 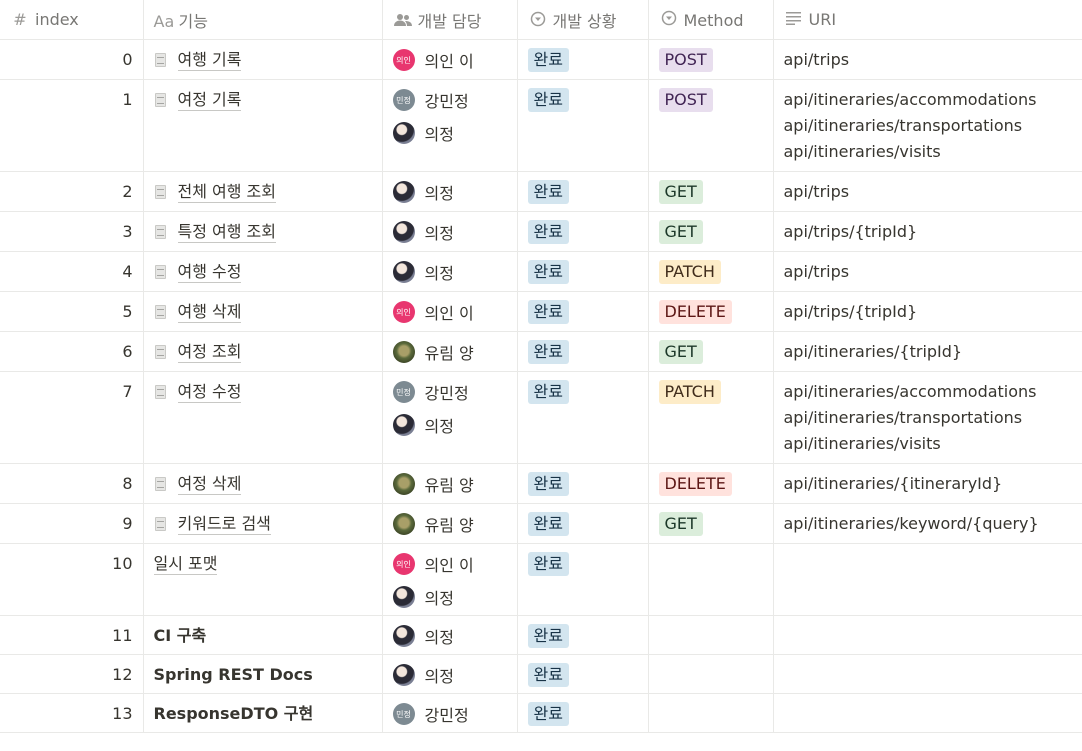 I want to click on feature-name: 여정 수정, so click(x=209, y=392).